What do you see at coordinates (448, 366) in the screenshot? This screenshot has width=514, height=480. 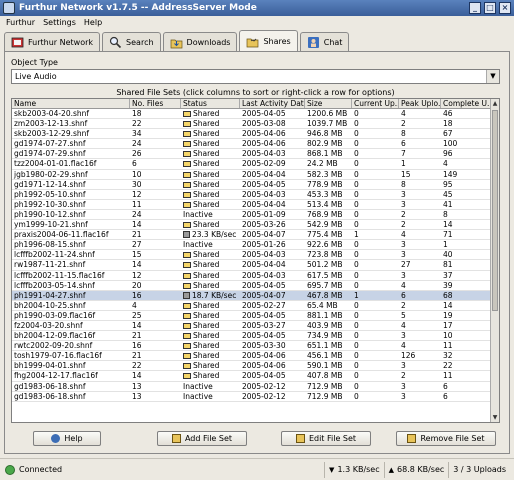 I see `cell-complete-uploads-text: 22` at bounding box center [448, 366].